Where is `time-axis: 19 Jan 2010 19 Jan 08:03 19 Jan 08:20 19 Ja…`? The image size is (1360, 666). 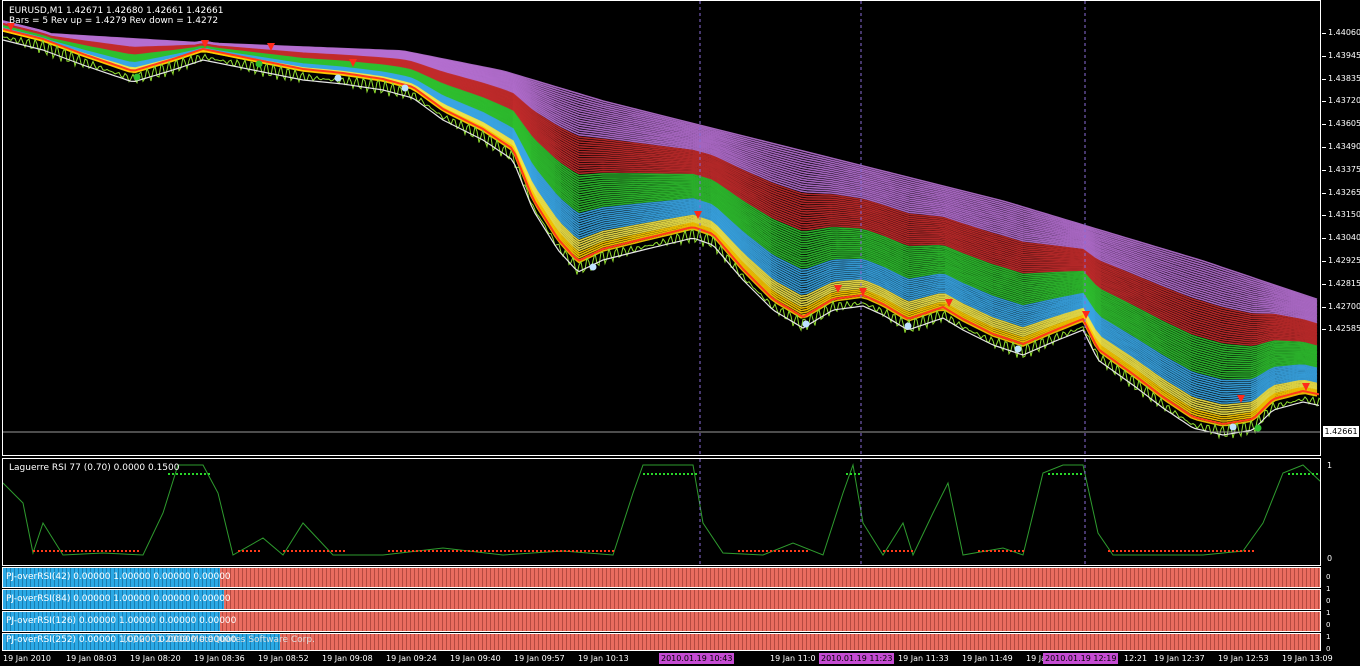
time-axis: 19 Jan 2010 19 Jan 08:03 19 Jan 08:20 19 Ja… is located at coordinates (680, 659).